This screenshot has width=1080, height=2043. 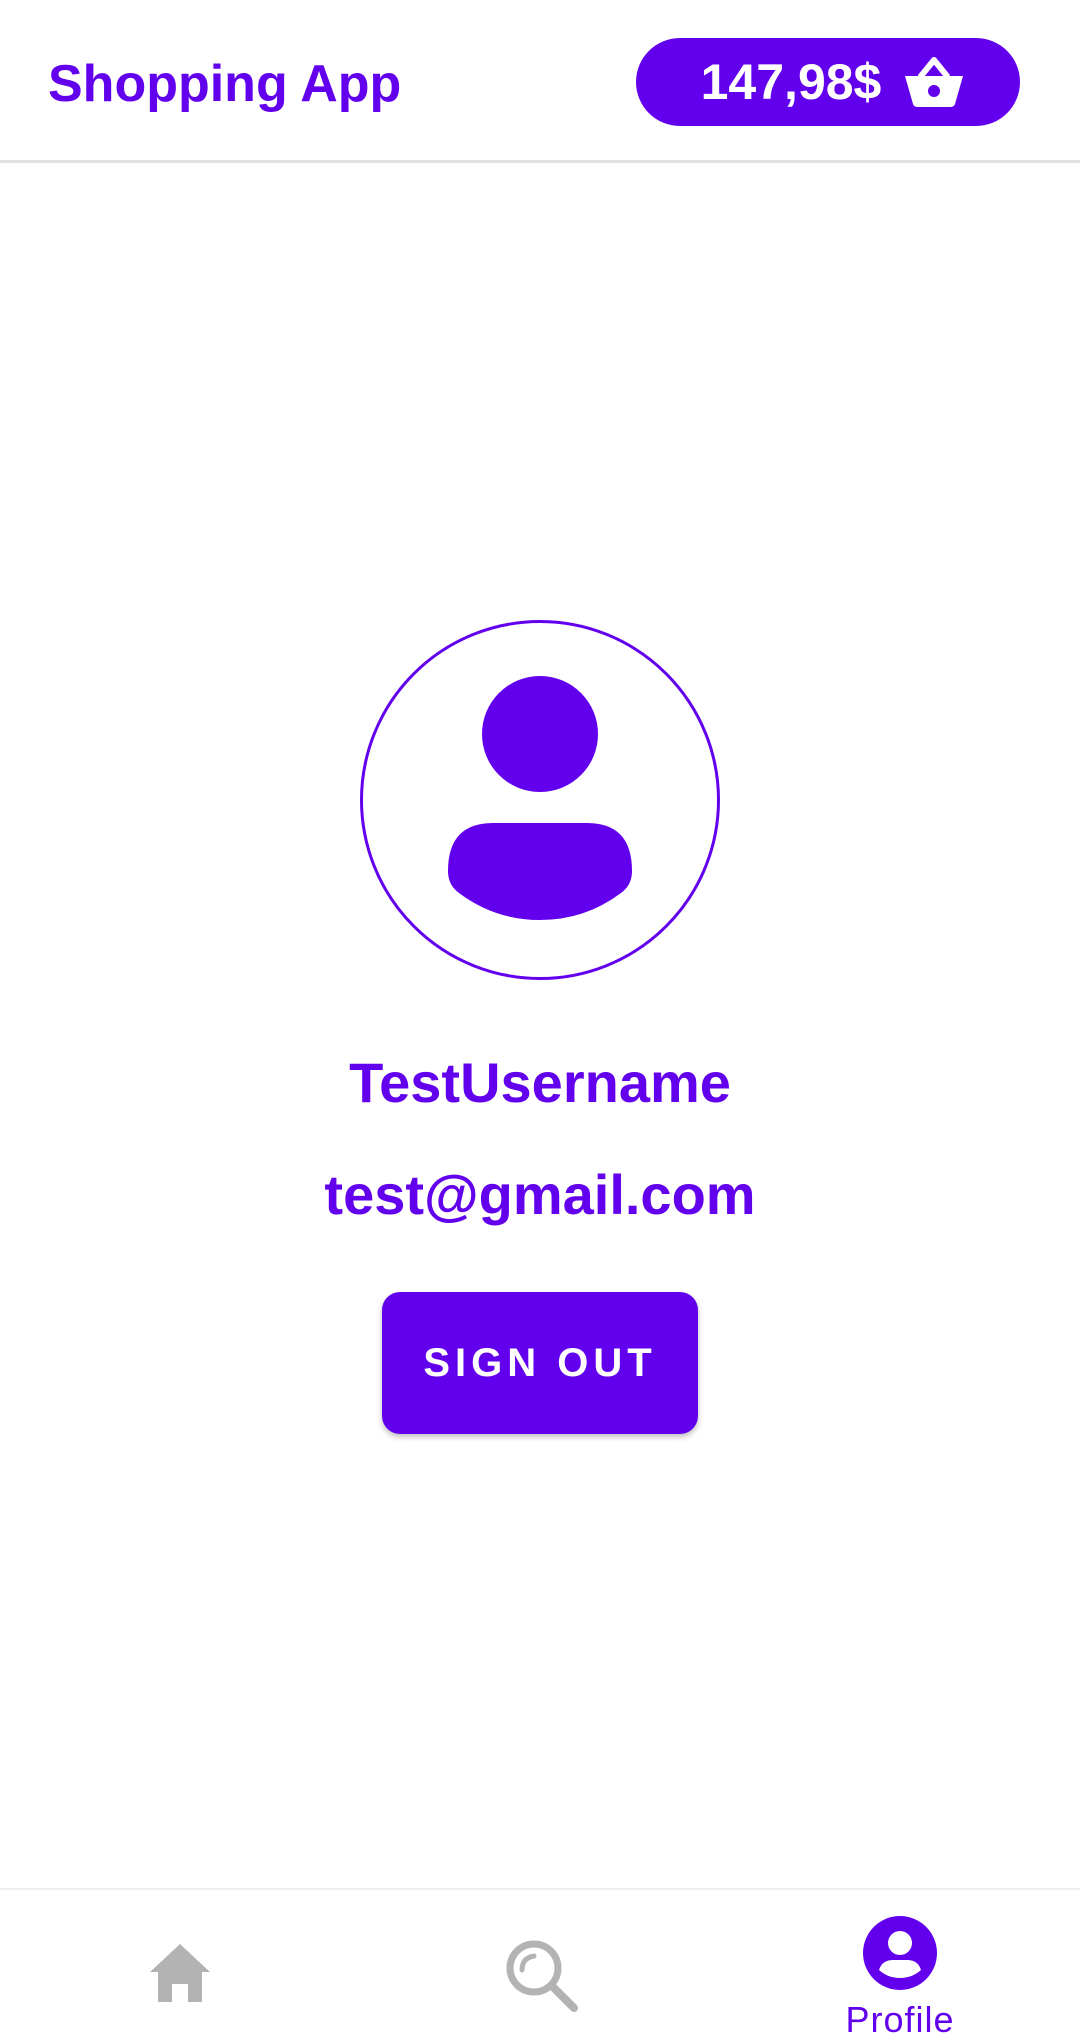 I want to click on username: TestUsername, so click(x=540, y=1082).